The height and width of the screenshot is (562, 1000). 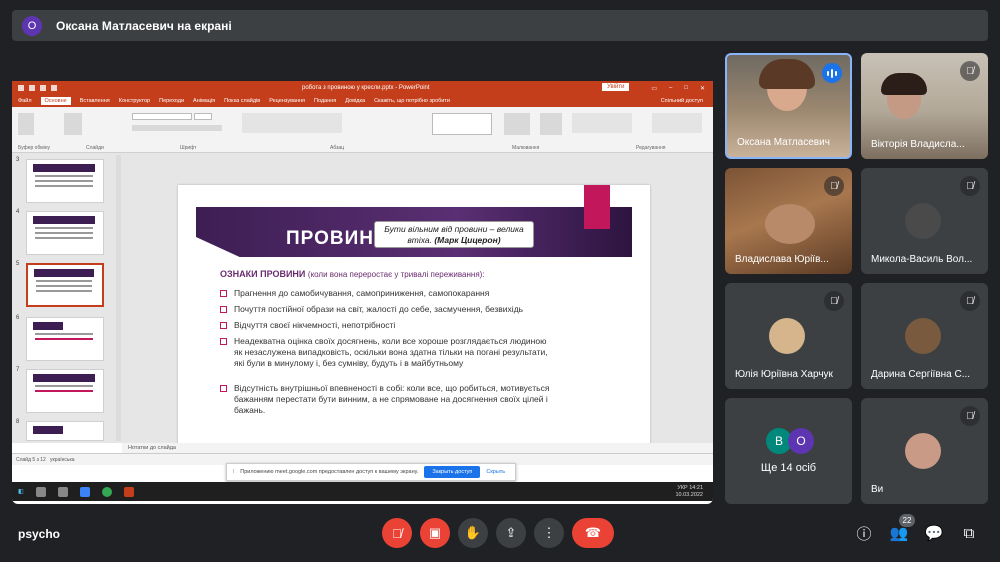 What do you see at coordinates (37, 88) in the screenshot?
I see `quick-access-icons` at bounding box center [37, 88].